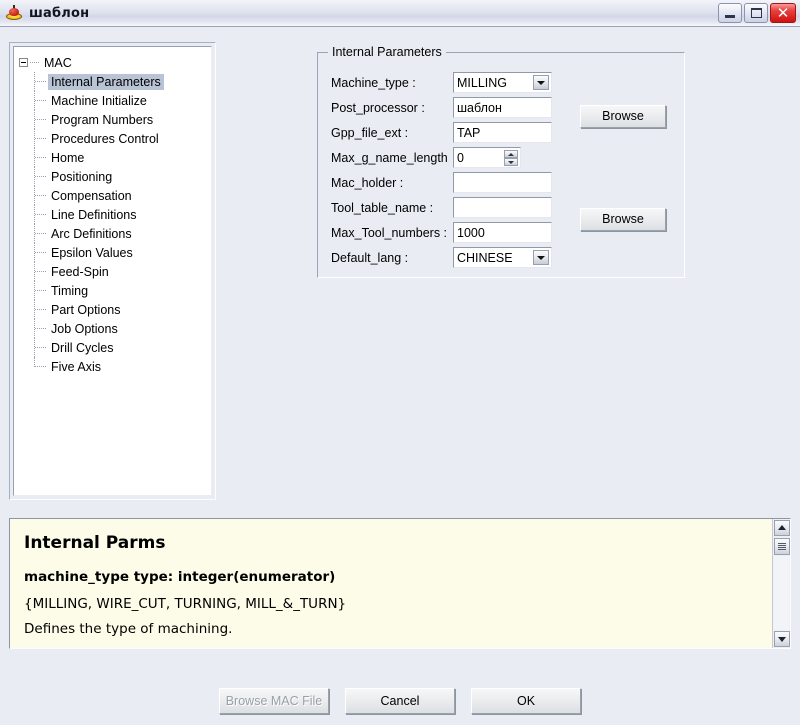  I want to click on tree-item-five-axis: Five Axis, so click(112, 366).